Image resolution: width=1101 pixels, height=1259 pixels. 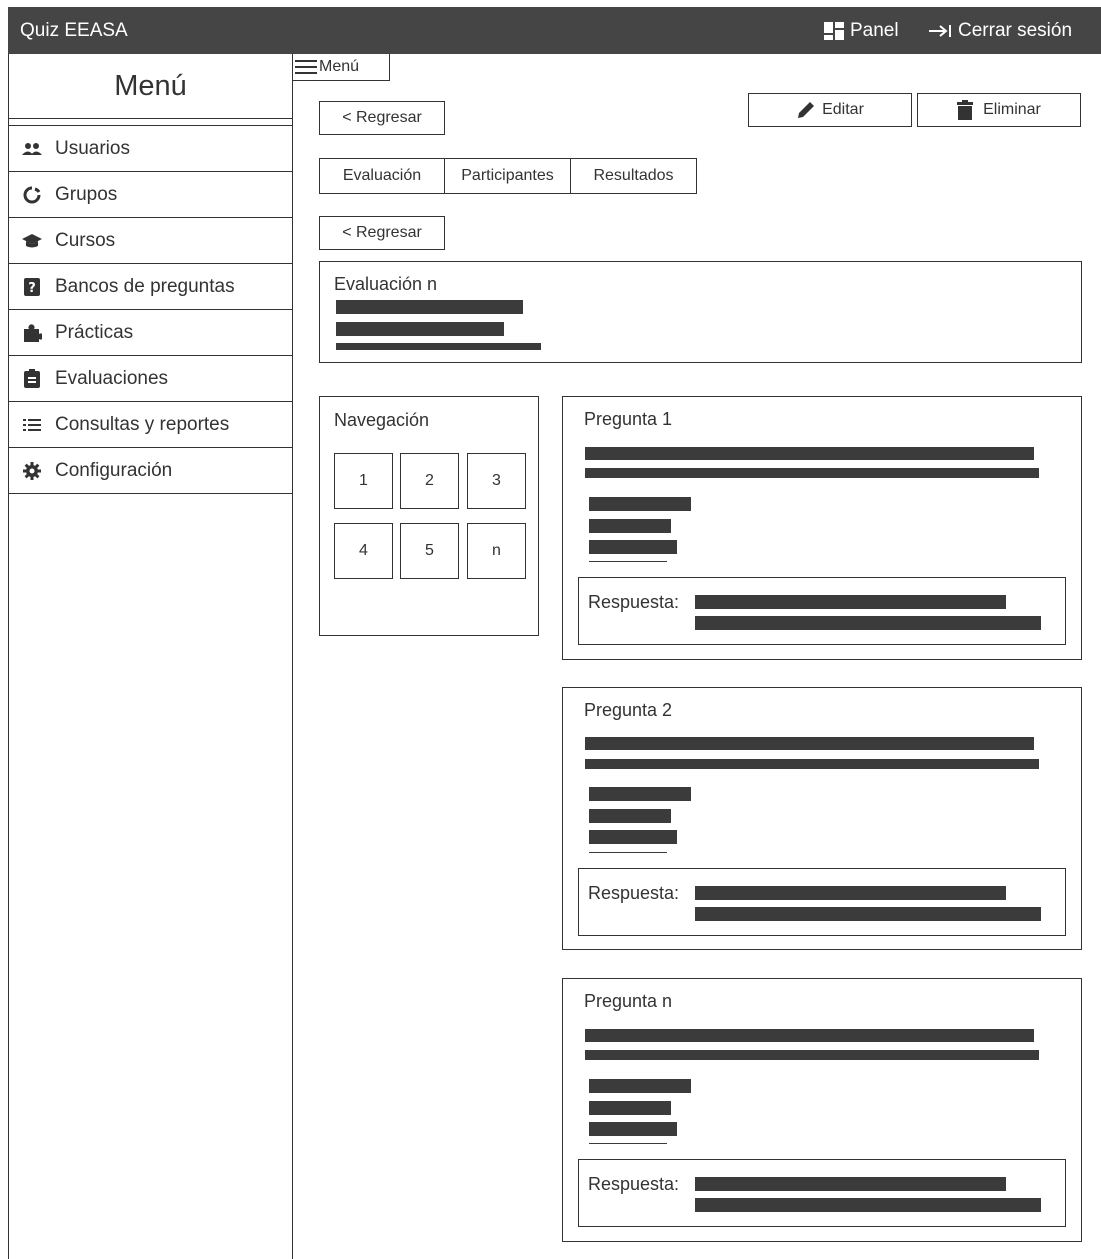 I want to click on pencil-icon, so click(x=806, y=110).